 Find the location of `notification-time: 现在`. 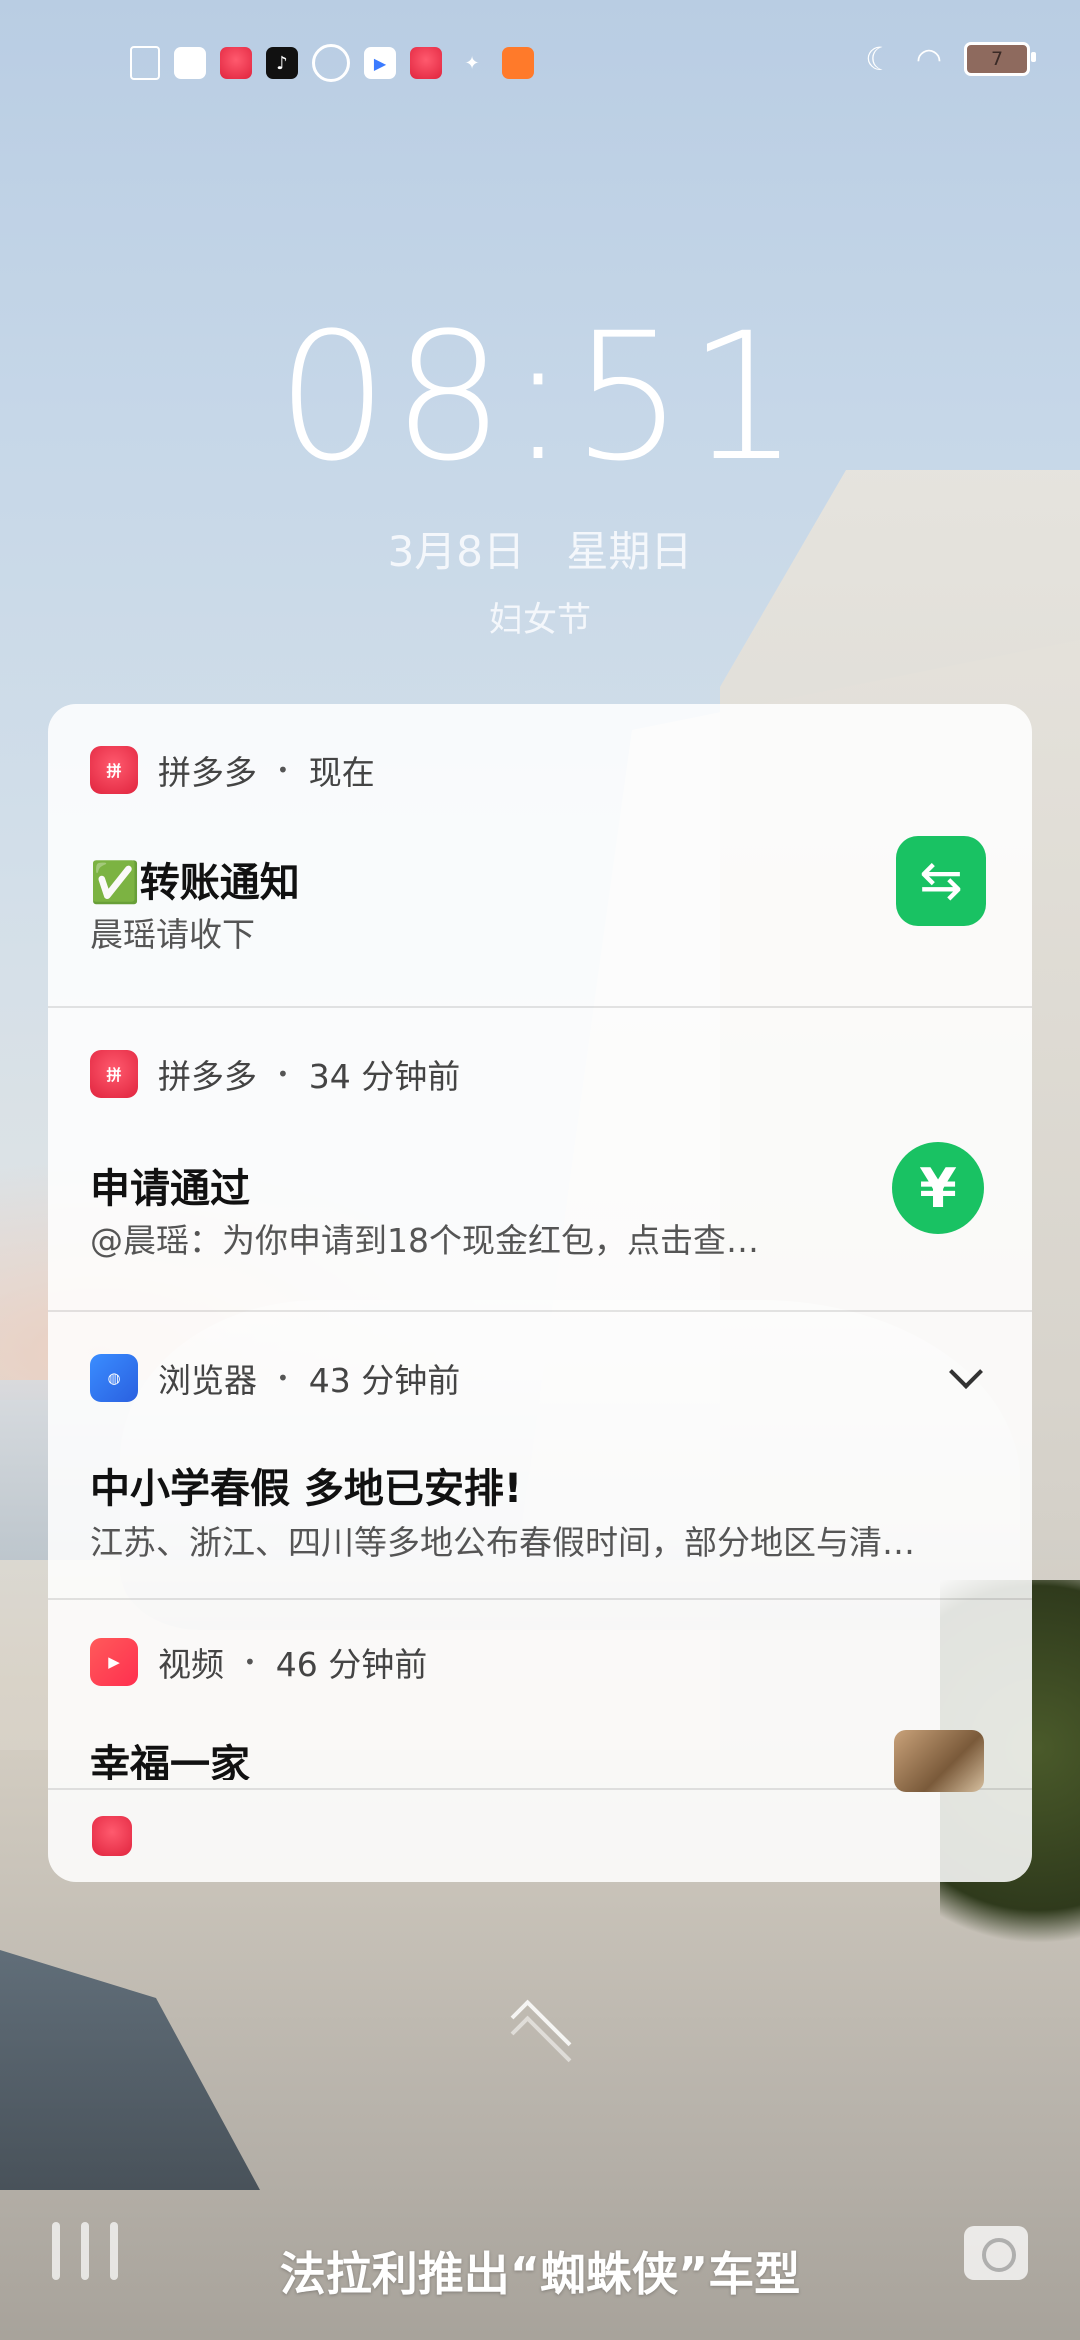

notification-time: 现在 is located at coordinates (341, 772).